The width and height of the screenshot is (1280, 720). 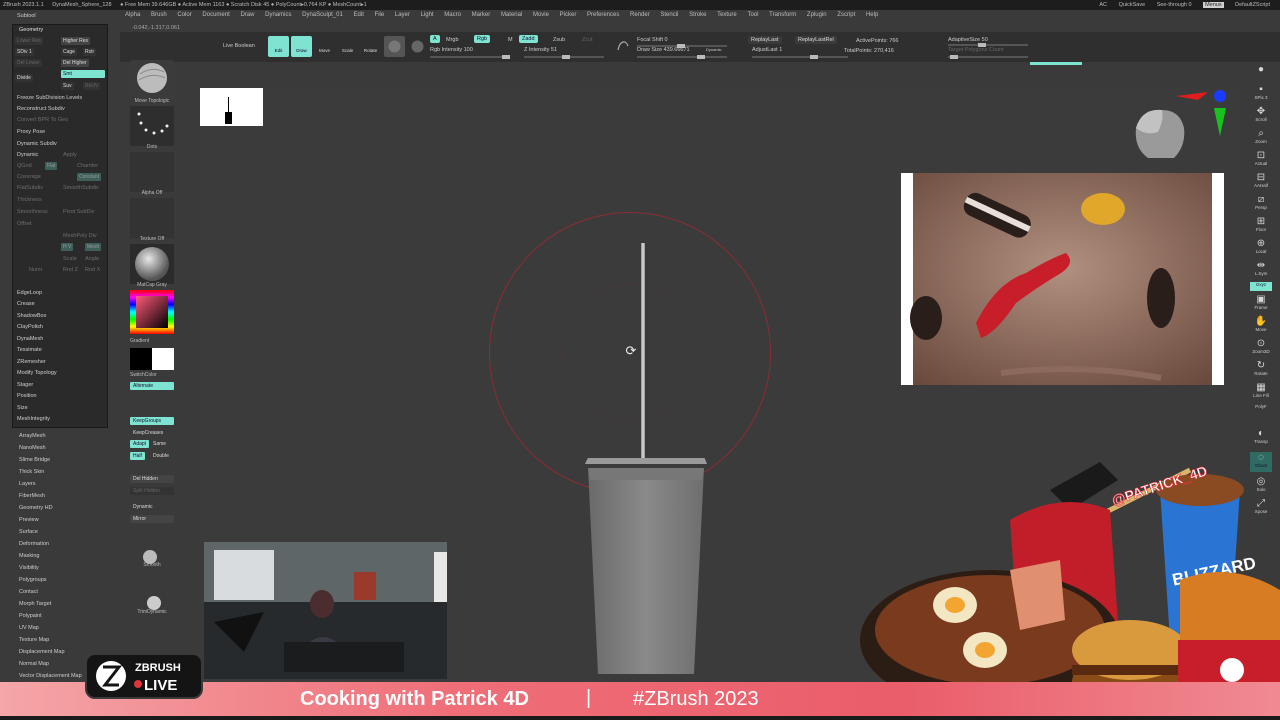 I want to click on z-intensity-slider: Z Intensity 51, so click(x=540, y=50).